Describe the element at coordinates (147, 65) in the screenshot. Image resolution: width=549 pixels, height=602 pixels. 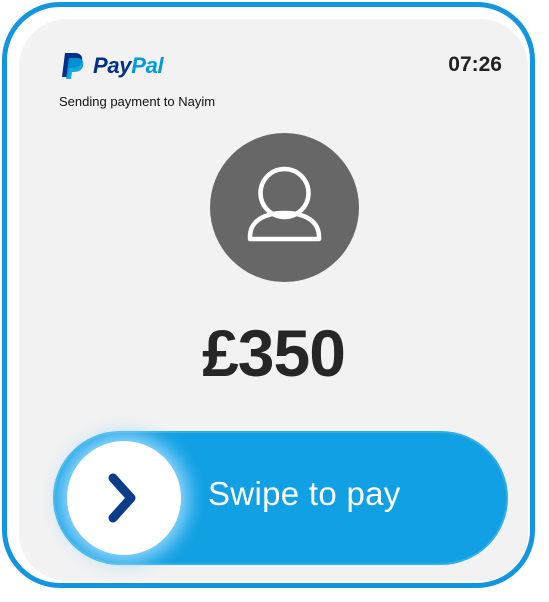
I see `brand-name-pal: Pal` at that location.